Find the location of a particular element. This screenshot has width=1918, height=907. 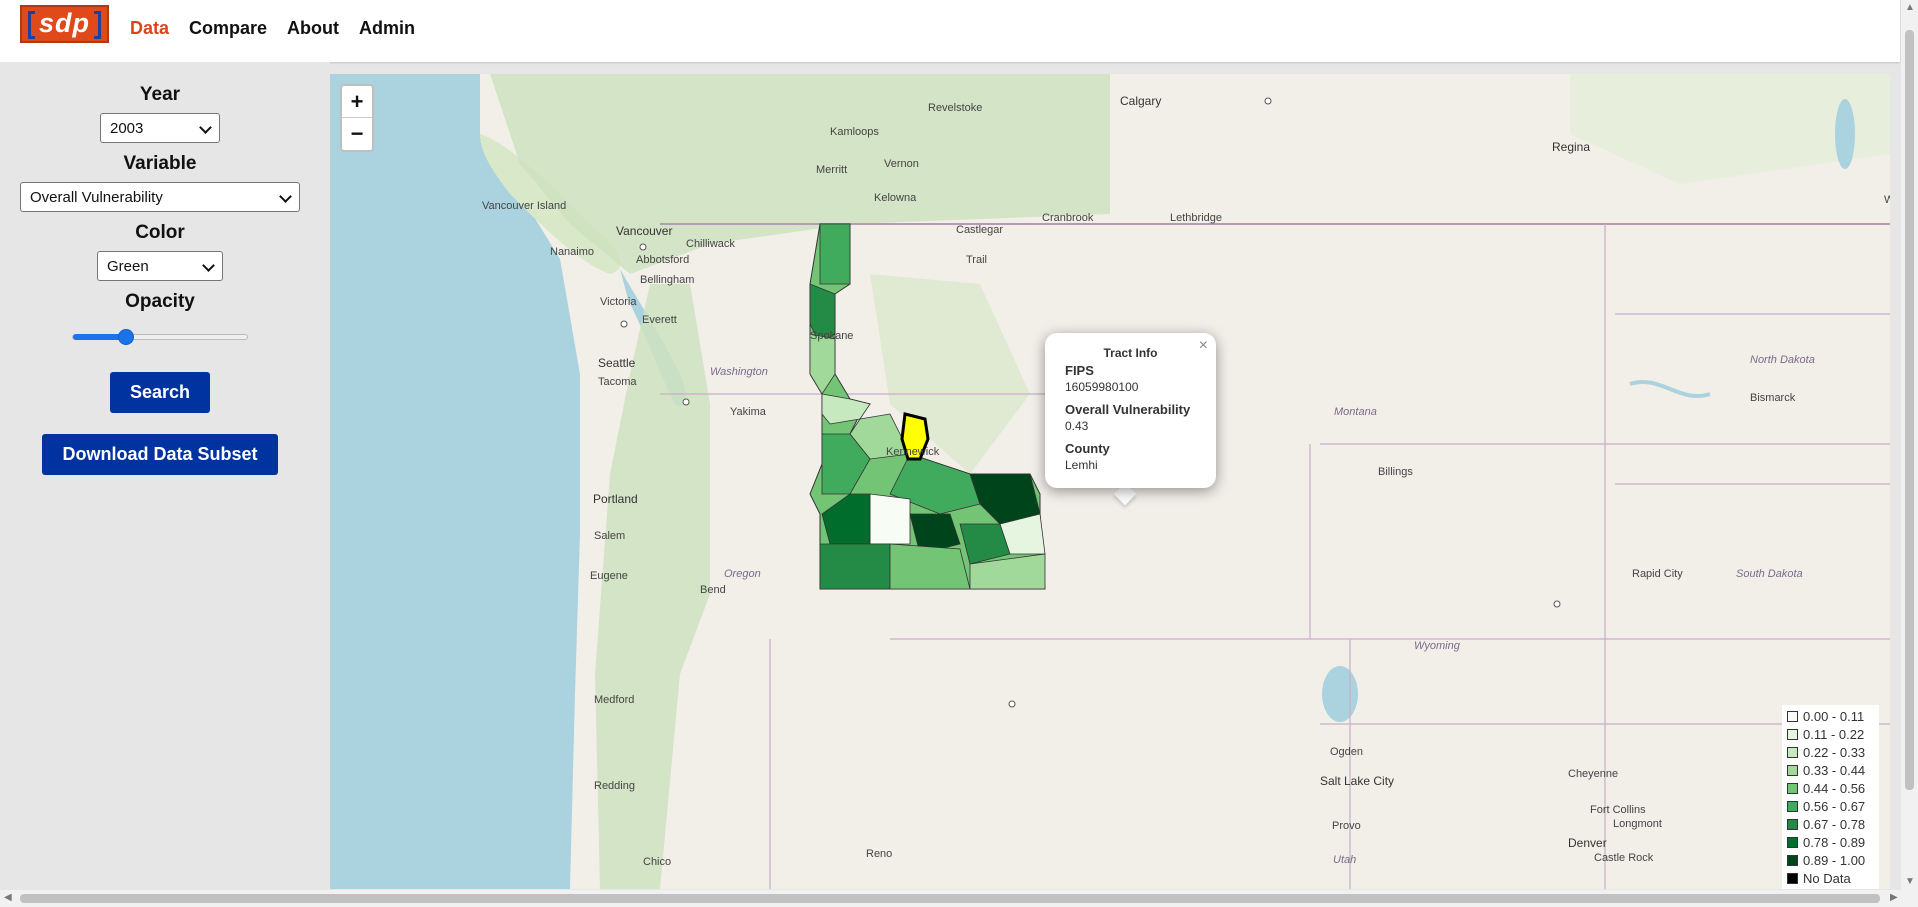

place-label: Calgary is located at coordinates (1141, 101).